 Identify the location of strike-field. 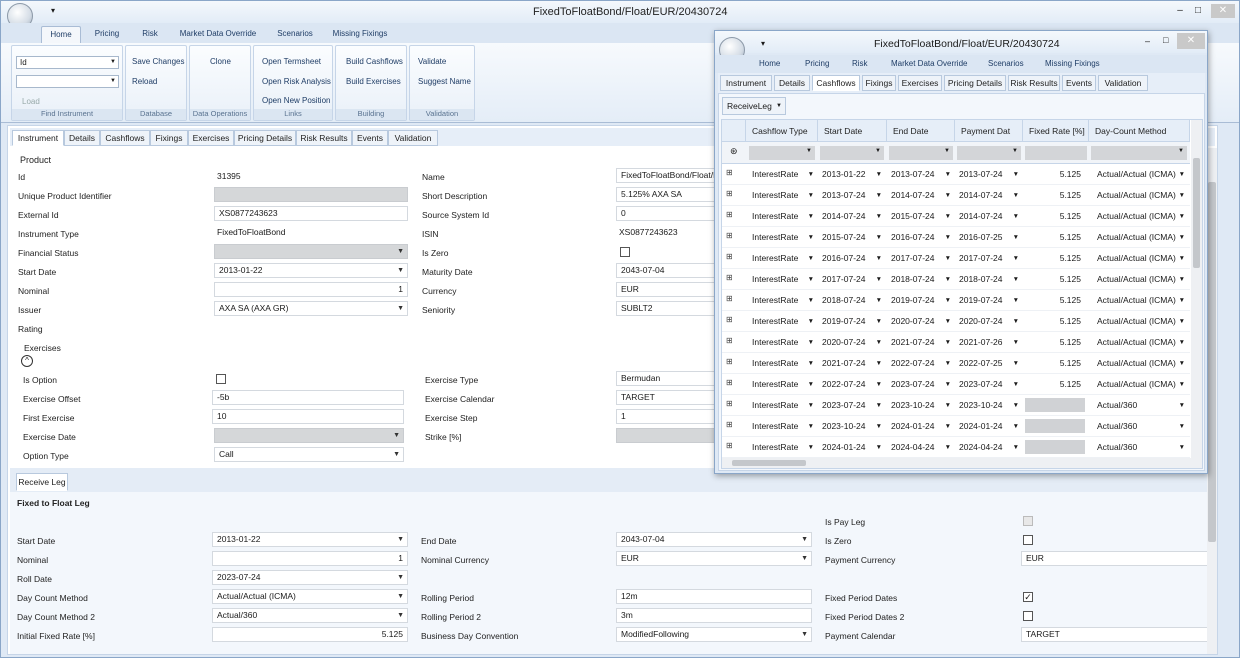
(666, 435).